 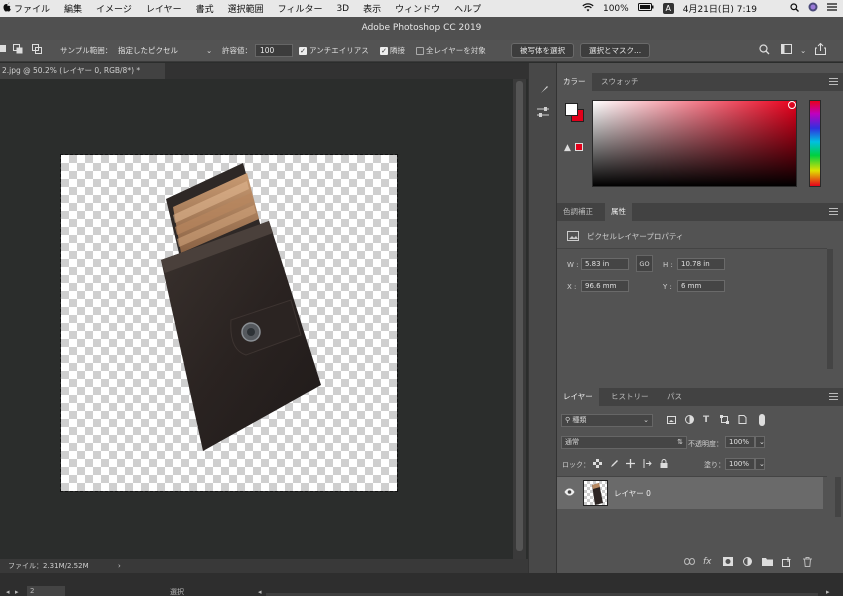 What do you see at coordinates (632, 493) in the screenshot?
I see `layer-name: レイヤー 0` at bounding box center [632, 493].